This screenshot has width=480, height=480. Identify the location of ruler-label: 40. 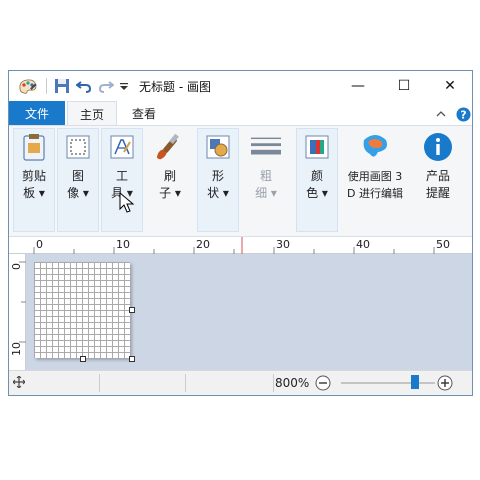
(363, 244).